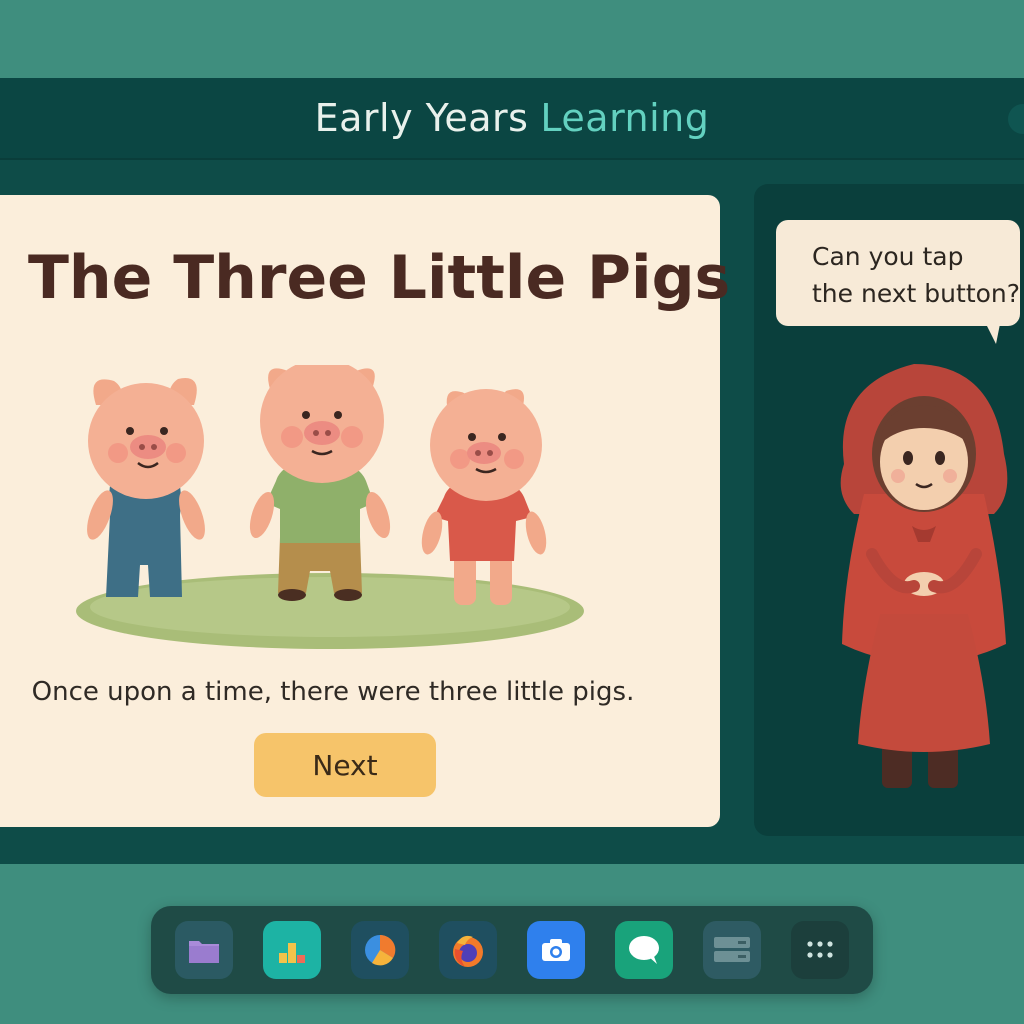 The image size is (1024, 1024). I want to click on three-pigs-illustration, so click(330, 507).